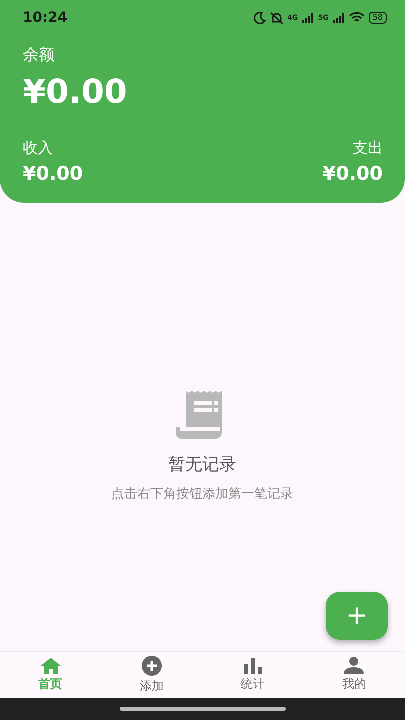 The height and width of the screenshot is (720, 405). I want to click on status-time: 10:24, so click(45, 18).